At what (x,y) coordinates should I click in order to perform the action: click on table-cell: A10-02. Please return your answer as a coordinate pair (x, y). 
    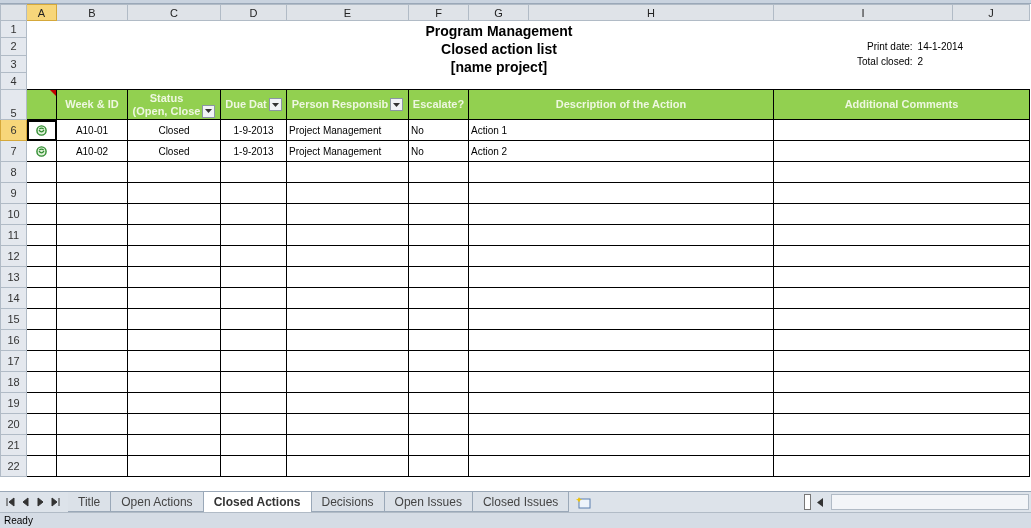
    Looking at the image, I should click on (92, 151).